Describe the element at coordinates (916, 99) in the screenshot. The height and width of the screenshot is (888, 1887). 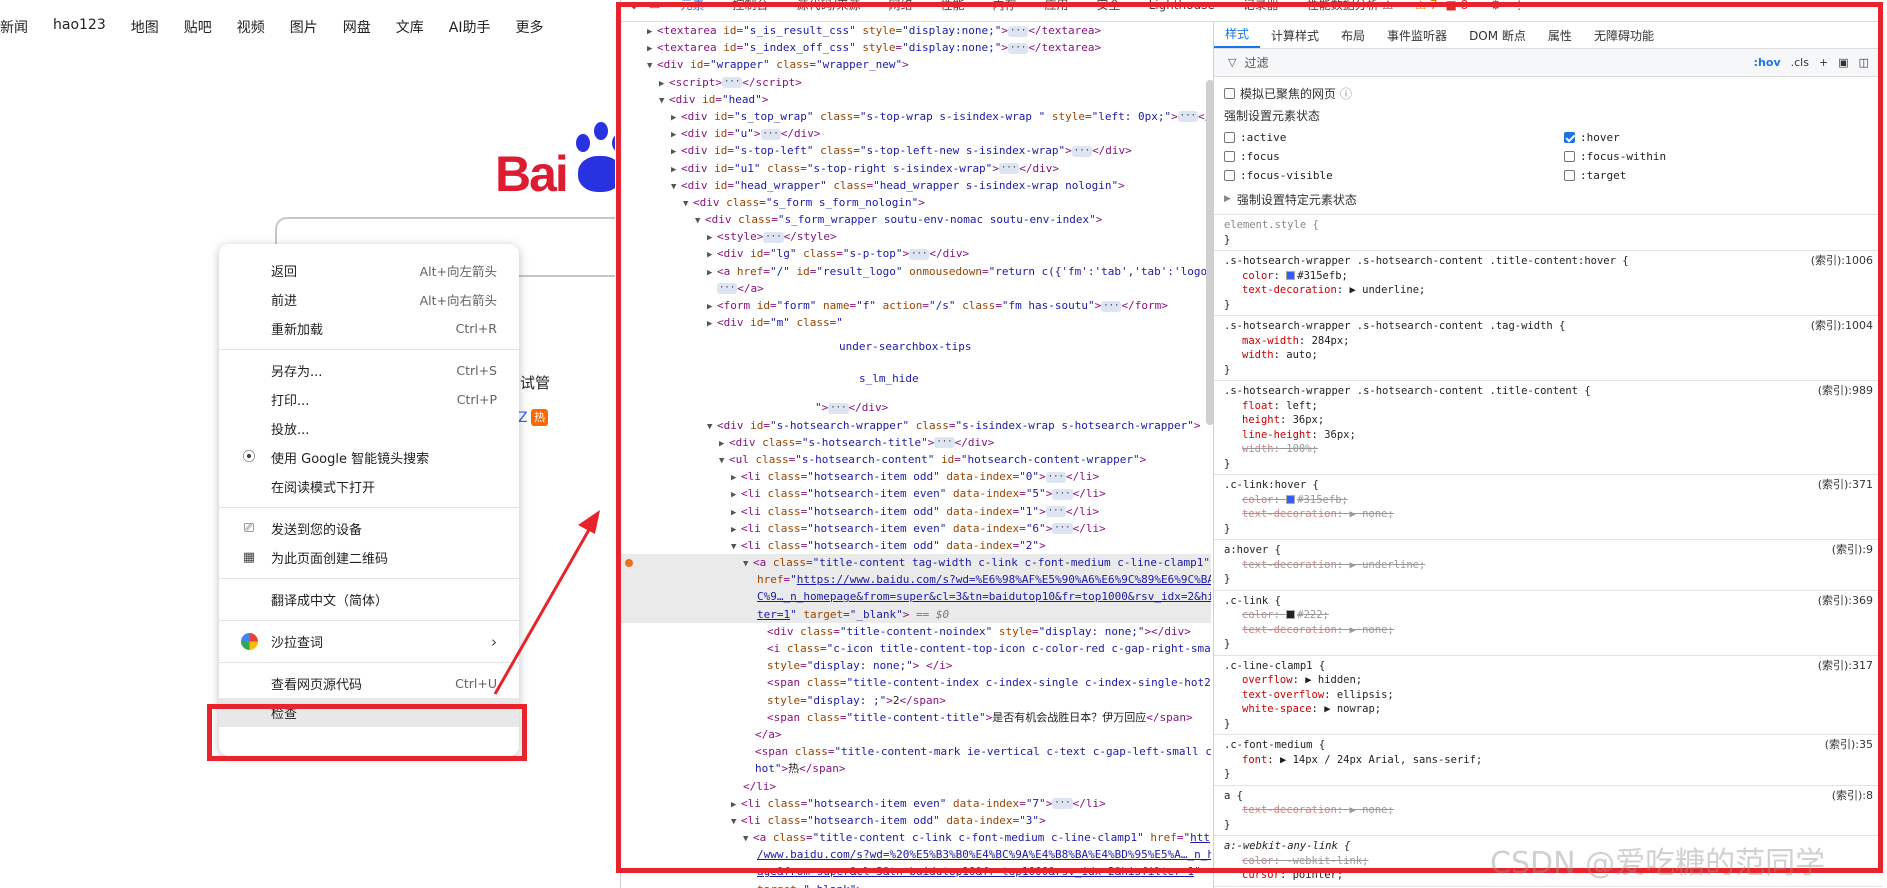
I see `dom-node: ▼ <div id="head">` at that location.